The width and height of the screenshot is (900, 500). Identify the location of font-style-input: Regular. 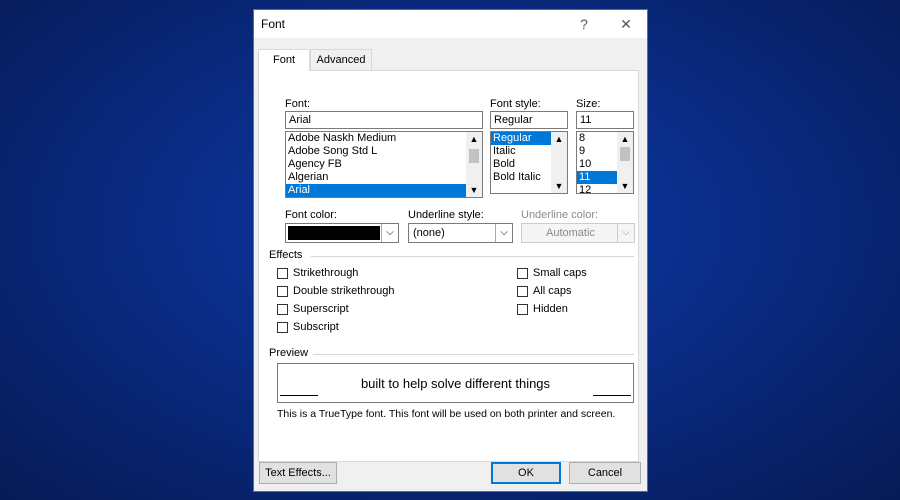
(529, 120).